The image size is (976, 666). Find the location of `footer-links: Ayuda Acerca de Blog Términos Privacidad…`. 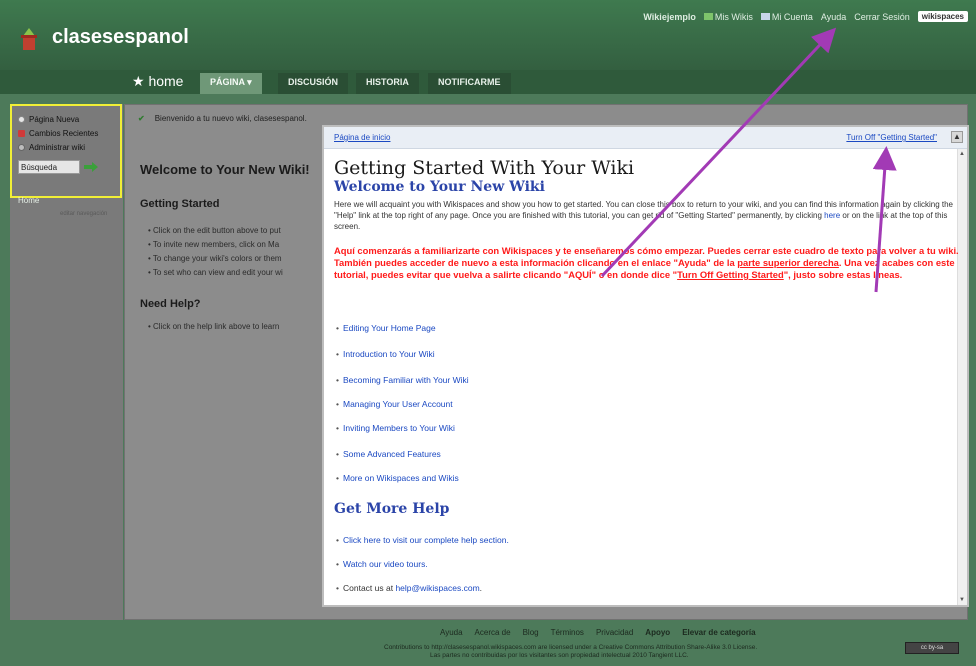

footer-links: Ayuda Acerca de Blog Términos Privacidad… is located at coordinates (598, 632).